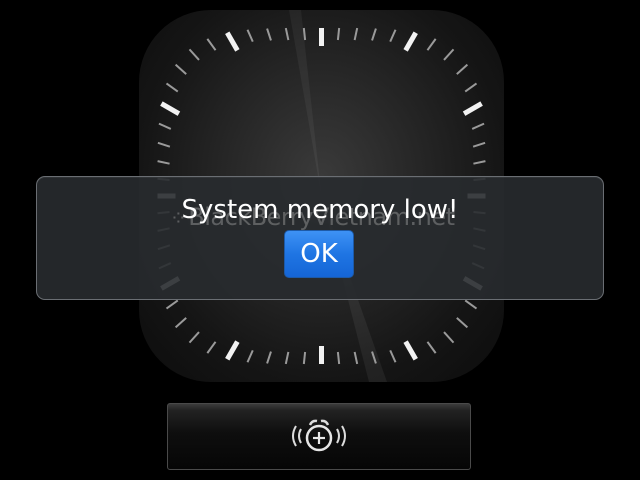 The height and width of the screenshot is (480, 640). I want to click on alarm-add-icon, so click(319, 436).